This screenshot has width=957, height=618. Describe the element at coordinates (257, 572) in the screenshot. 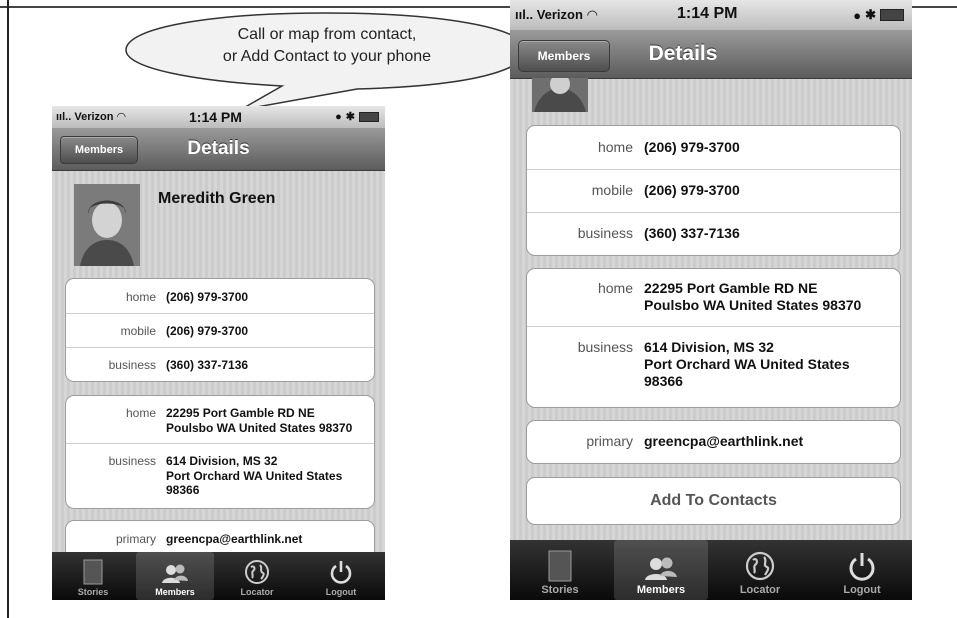

I see `globe-icon` at that location.